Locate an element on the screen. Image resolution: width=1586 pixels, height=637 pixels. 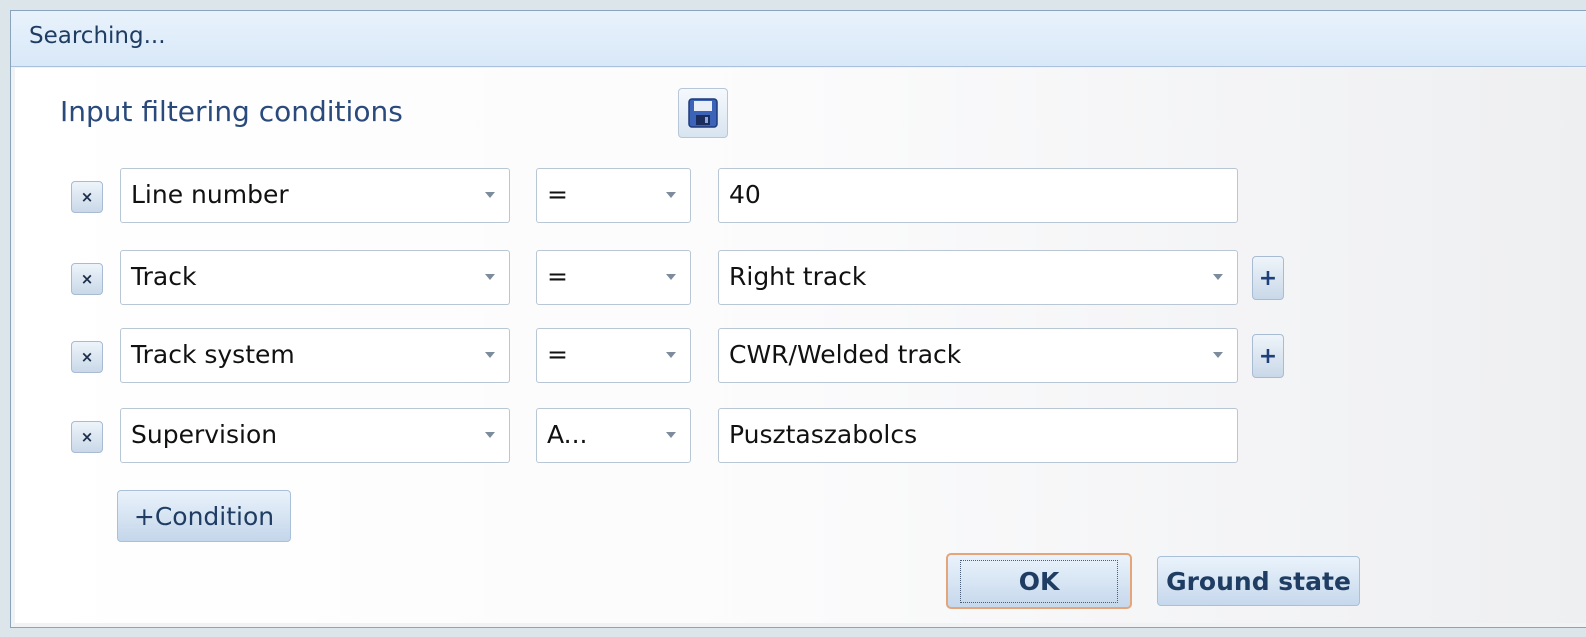
ok-button-label: OK is located at coordinates (1039, 581).